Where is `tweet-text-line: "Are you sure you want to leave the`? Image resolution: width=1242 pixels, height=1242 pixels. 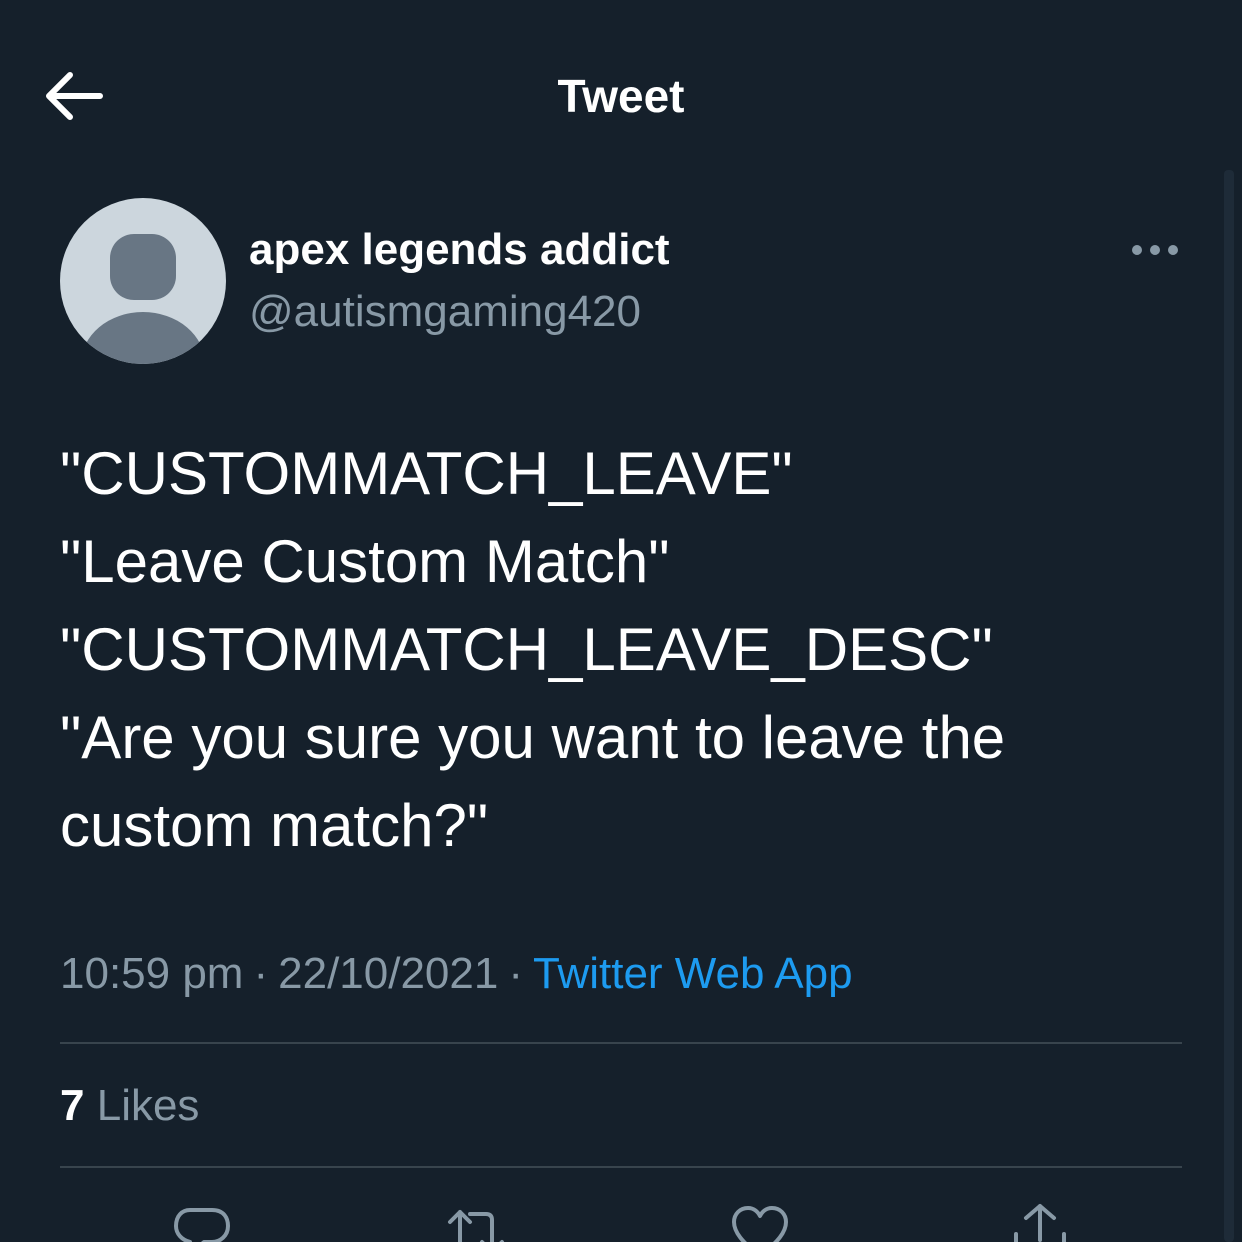
tweet-text-line: "Are you sure you want to leave the is located at coordinates (533, 737).